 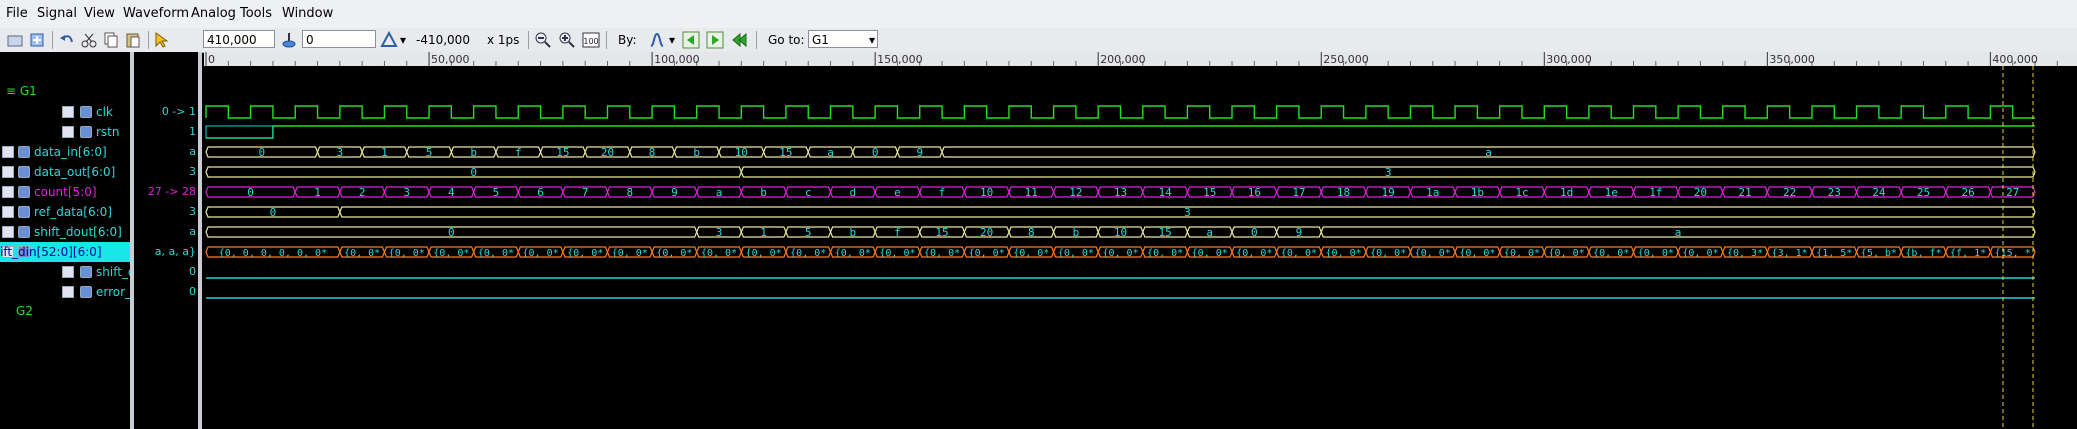 What do you see at coordinates (872, 40) in the screenshot?
I see `goto-dropdown-icon: ▾` at bounding box center [872, 40].